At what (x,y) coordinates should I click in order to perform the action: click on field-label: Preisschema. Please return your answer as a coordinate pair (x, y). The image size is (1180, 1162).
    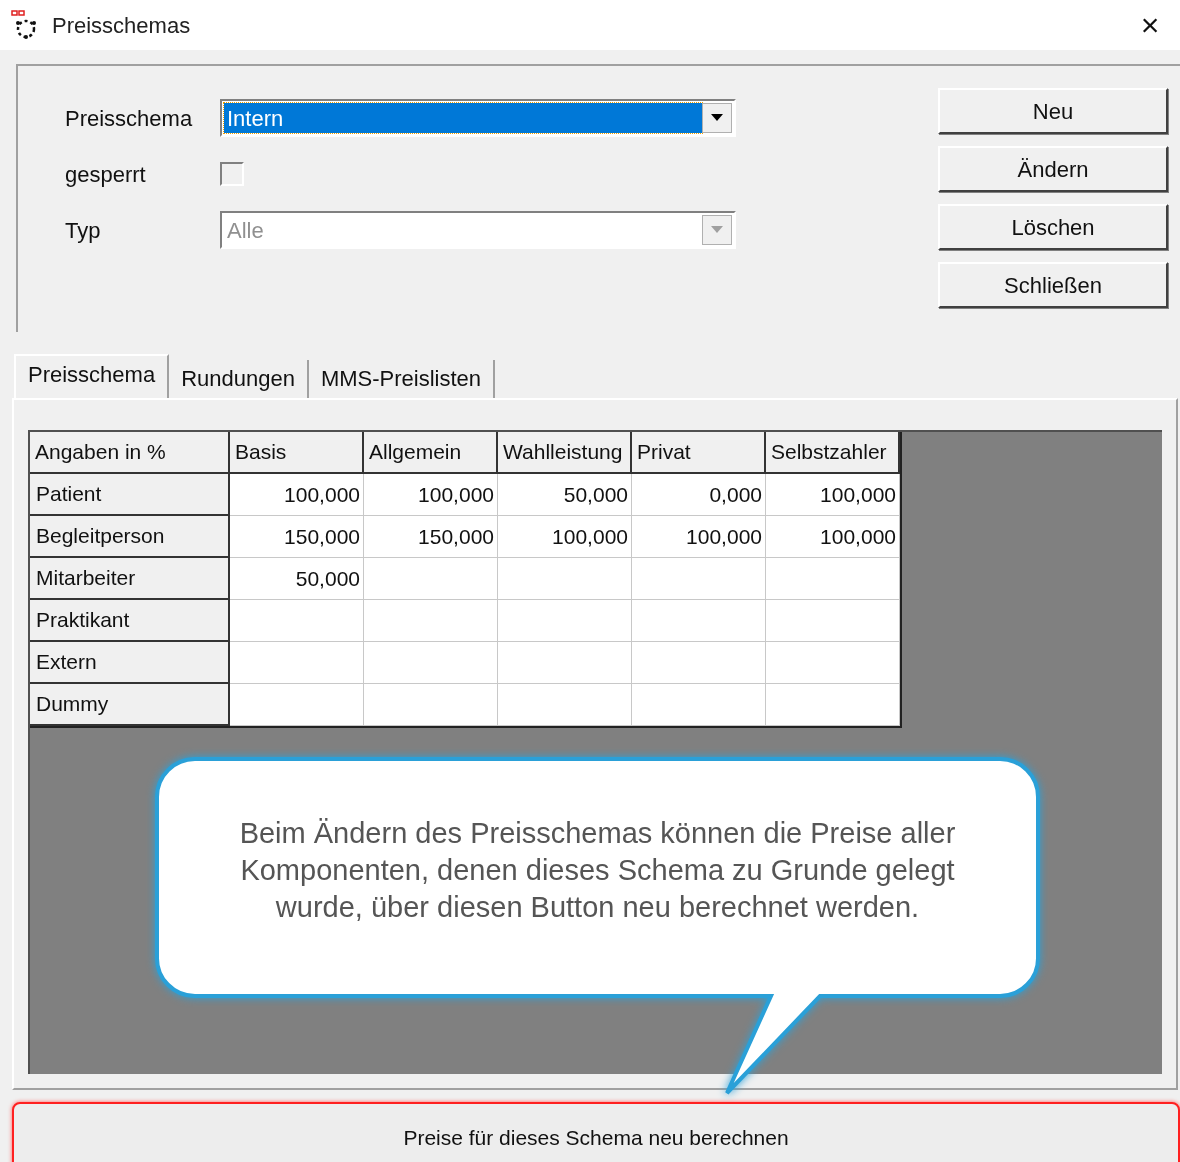
    Looking at the image, I should click on (129, 118).